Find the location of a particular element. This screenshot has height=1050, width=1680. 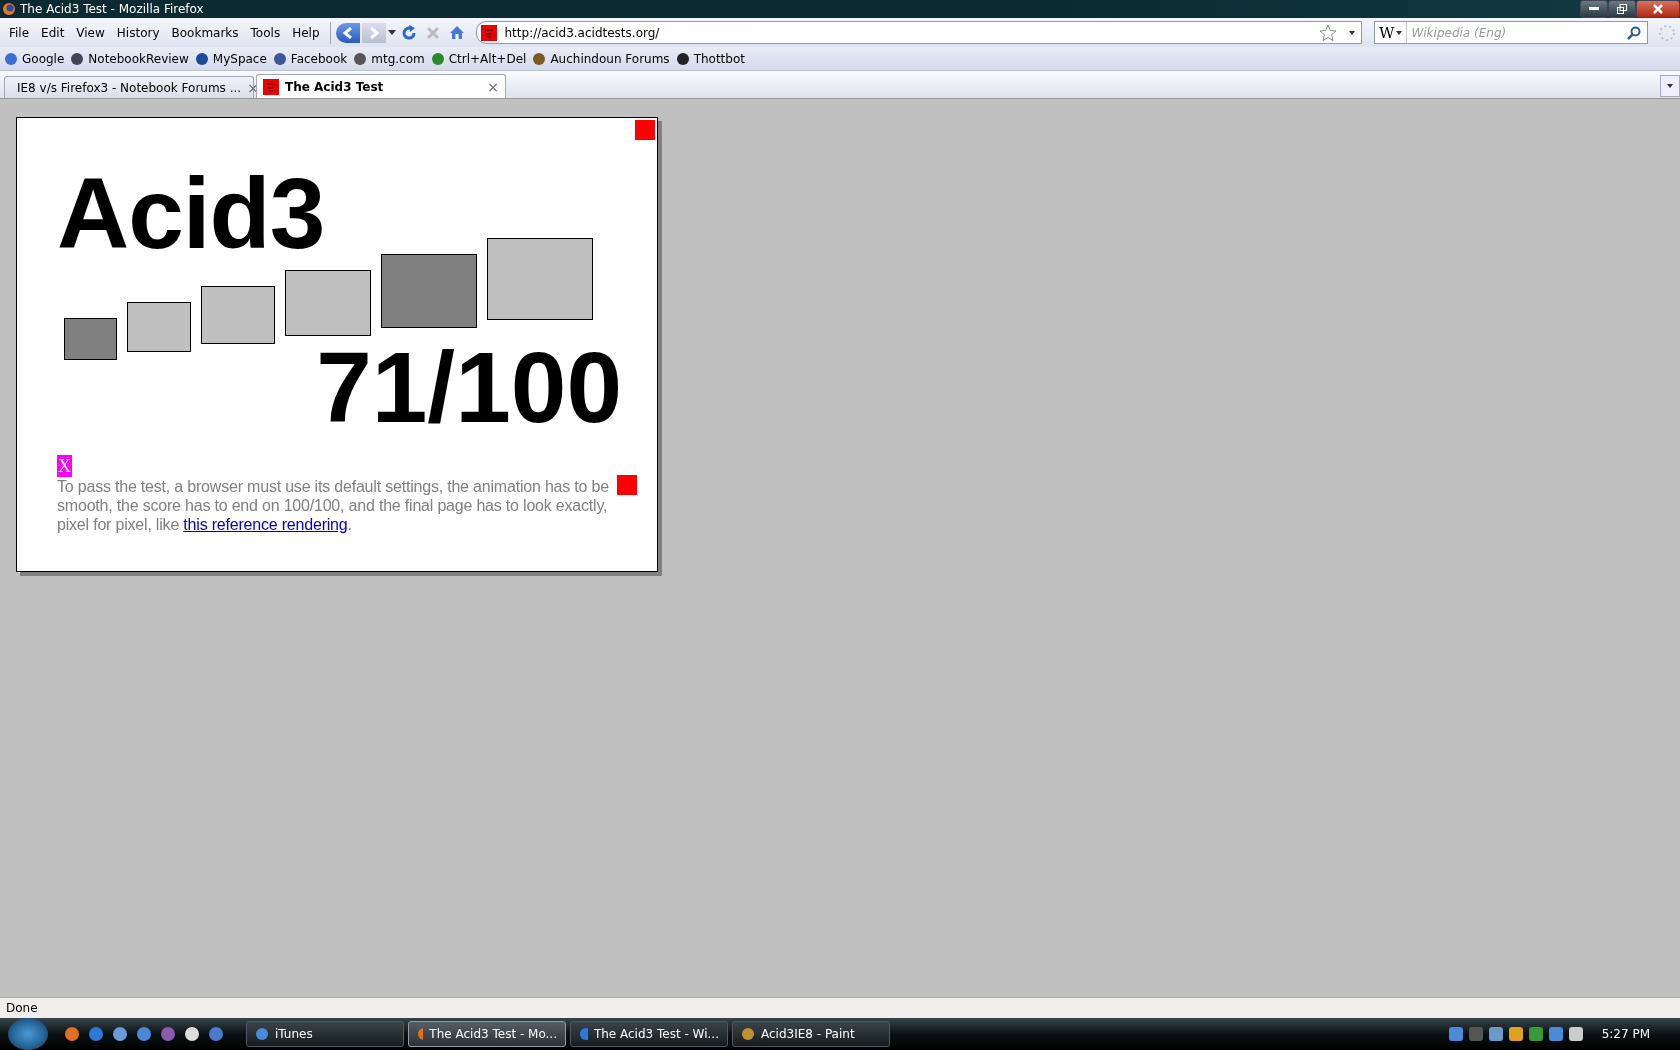

bookmark-item: Auchindoun Forums is located at coordinates (601, 58).